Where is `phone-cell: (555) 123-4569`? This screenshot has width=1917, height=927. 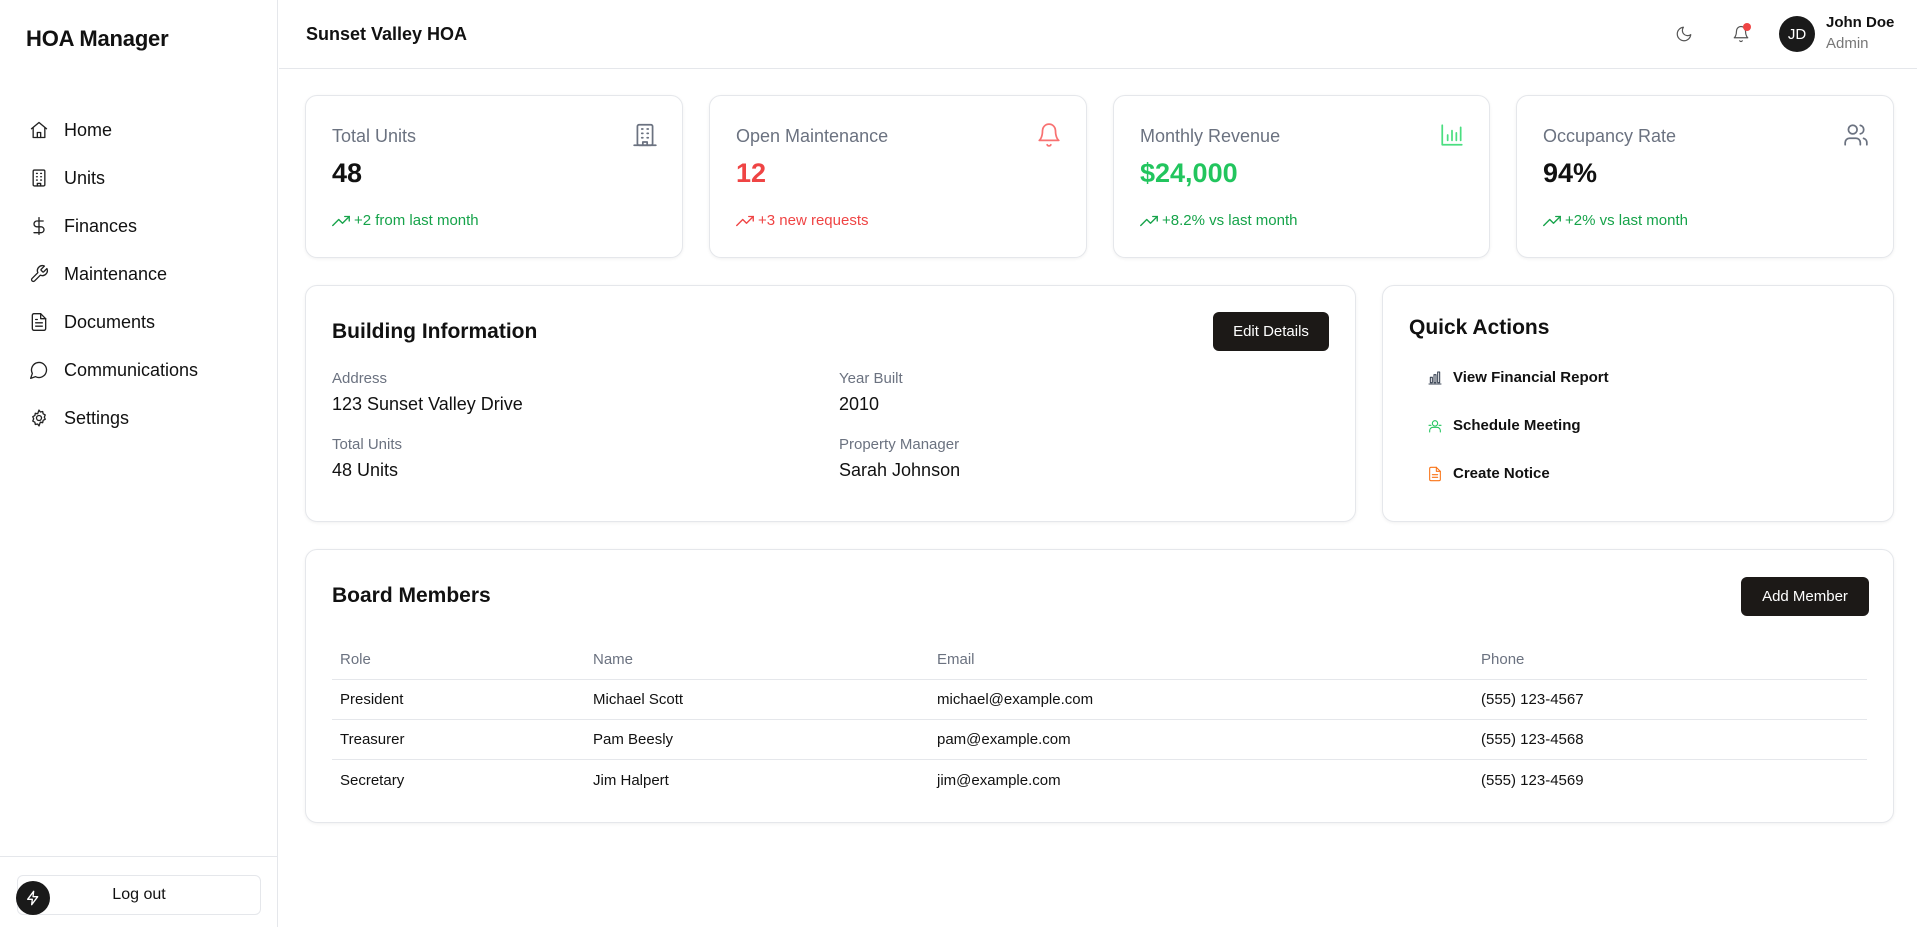 phone-cell: (555) 123-4569 is located at coordinates (1532, 780).